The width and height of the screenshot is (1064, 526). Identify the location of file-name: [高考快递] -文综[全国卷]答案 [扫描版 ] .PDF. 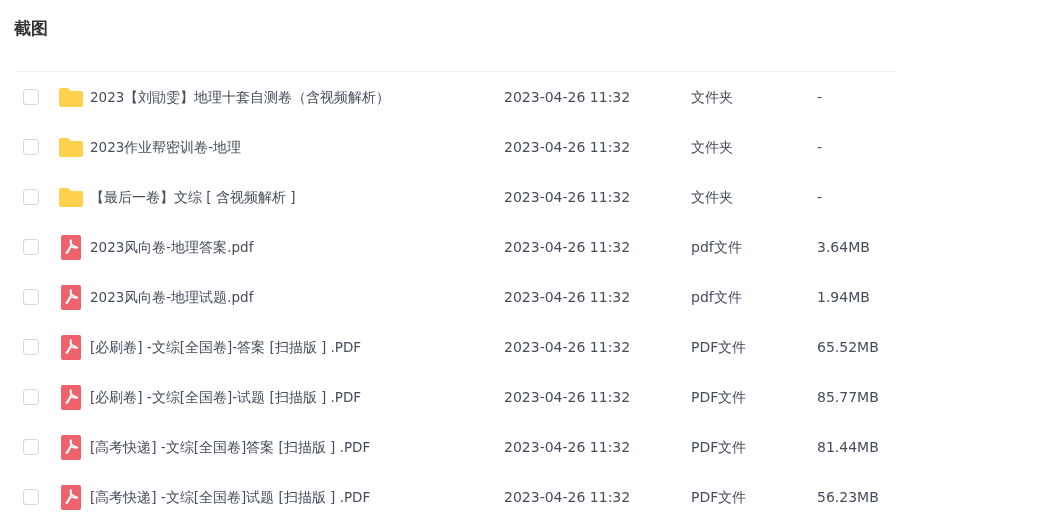
(230, 446).